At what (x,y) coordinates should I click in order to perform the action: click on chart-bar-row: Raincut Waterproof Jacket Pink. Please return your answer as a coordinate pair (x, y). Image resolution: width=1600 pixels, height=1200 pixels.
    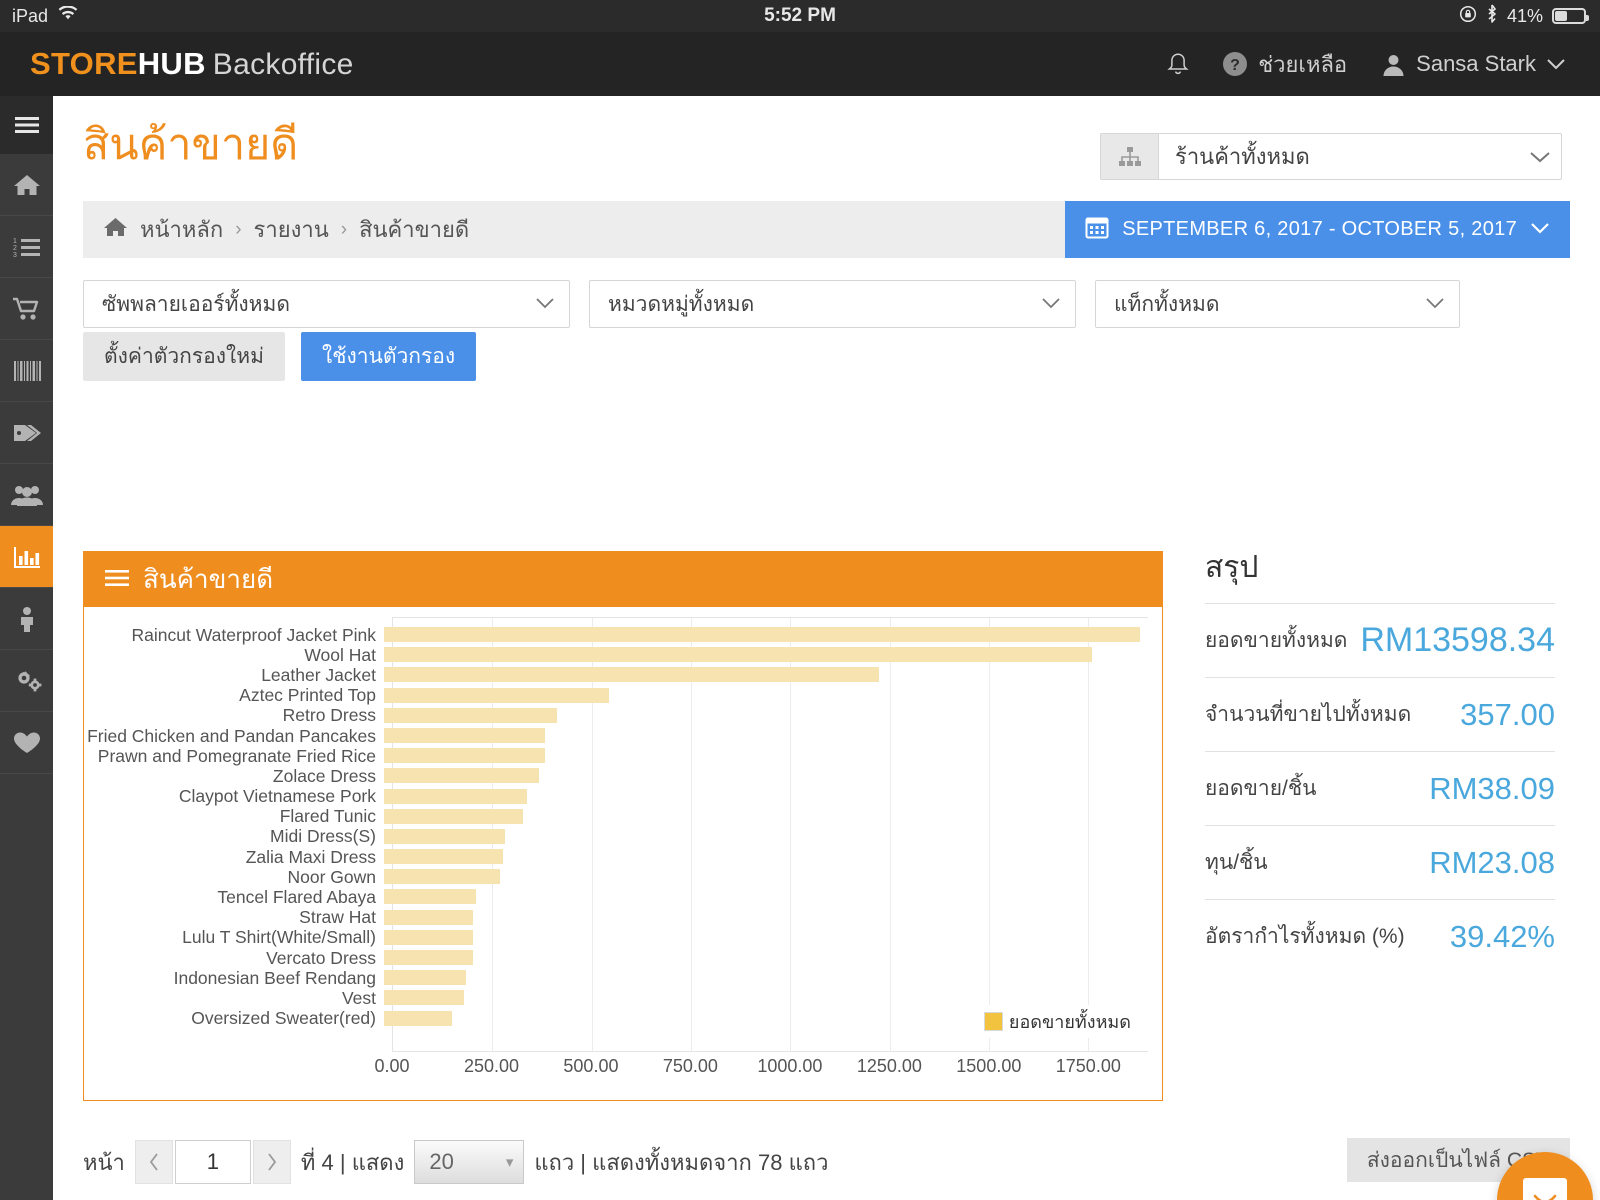
    Looking at the image, I should click on (616, 635).